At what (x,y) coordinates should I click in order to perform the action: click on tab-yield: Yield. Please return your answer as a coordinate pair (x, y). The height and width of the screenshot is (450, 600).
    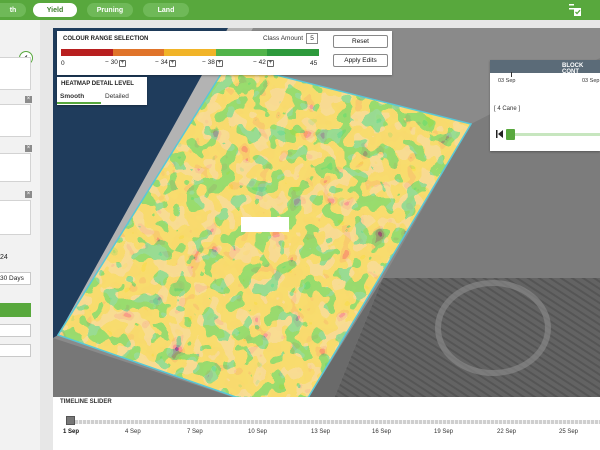
    Looking at the image, I should click on (55, 10).